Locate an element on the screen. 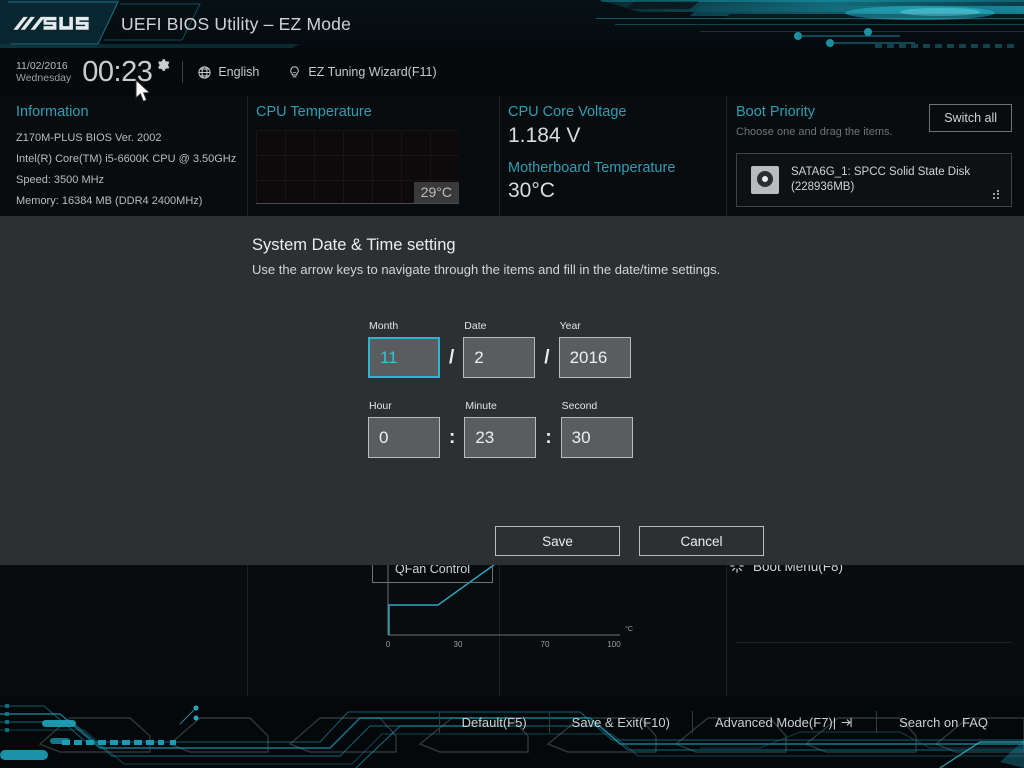 The height and width of the screenshot is (768, 1024). time-field-row: Hour 0 : Minute 23 : Second 30 is located at coordinates (500, 429).